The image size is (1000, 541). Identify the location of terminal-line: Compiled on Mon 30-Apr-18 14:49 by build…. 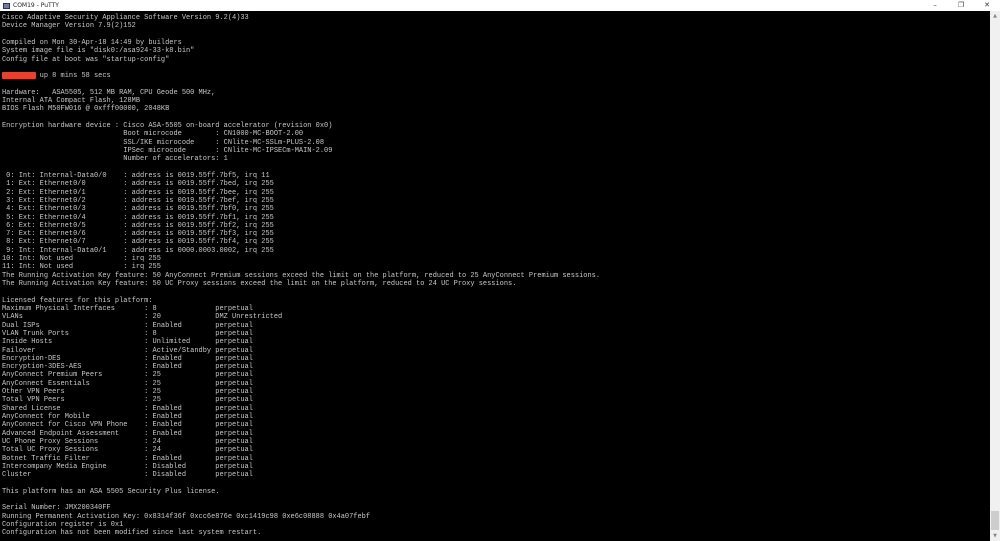
(92, 42).